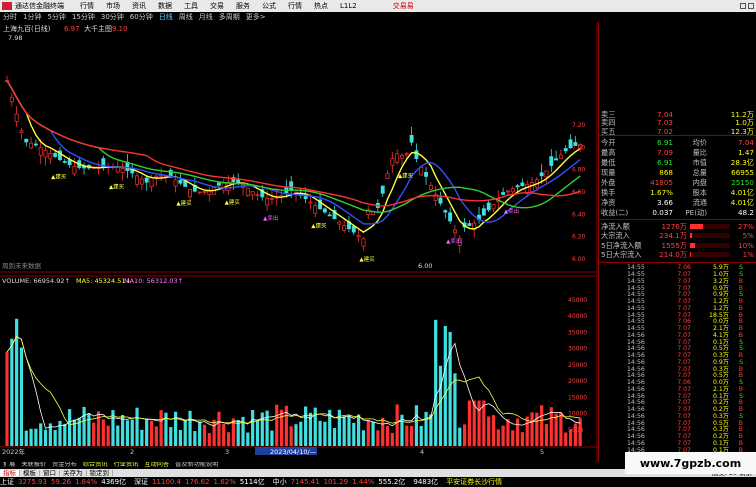 This screenshot has height=487, width=756. What do you see at coordinates (542, 452) in the screenshot?
I see `date-month: 5` at bounding box center [542, 452].